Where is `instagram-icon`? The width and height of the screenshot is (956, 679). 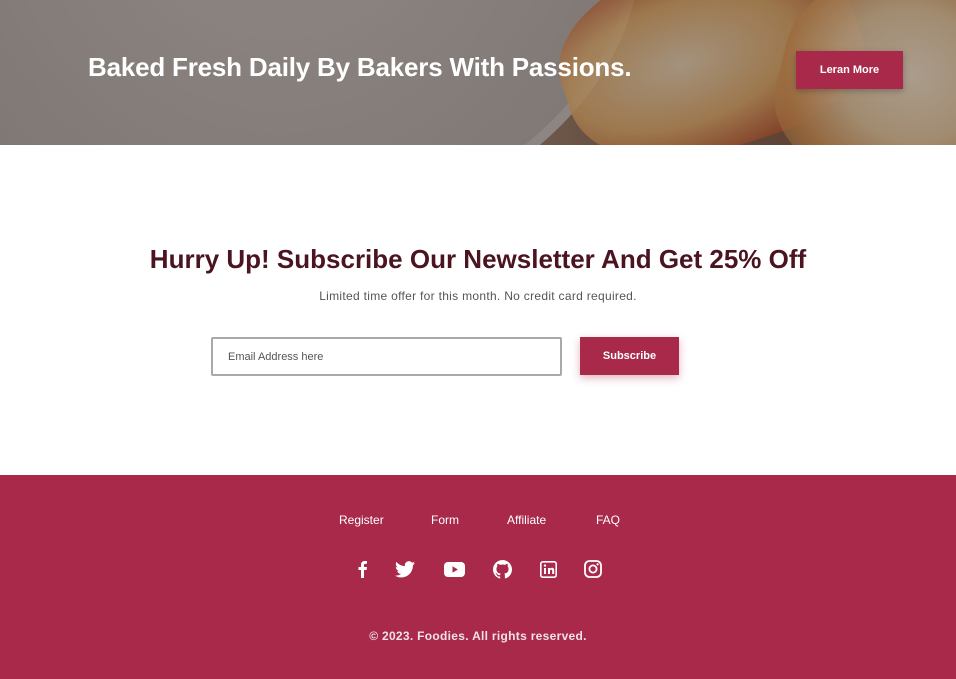 instagram-icon is located at coordinates (593, 569).